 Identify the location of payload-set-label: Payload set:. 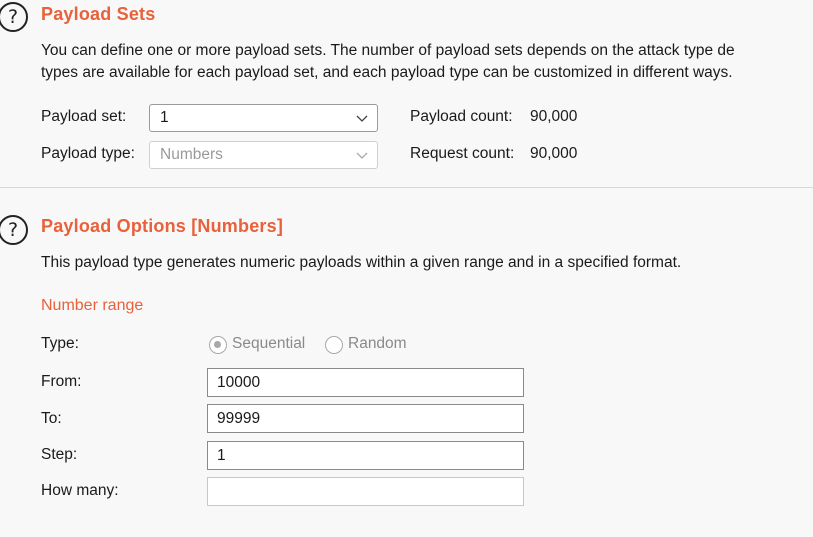
(84, 116).